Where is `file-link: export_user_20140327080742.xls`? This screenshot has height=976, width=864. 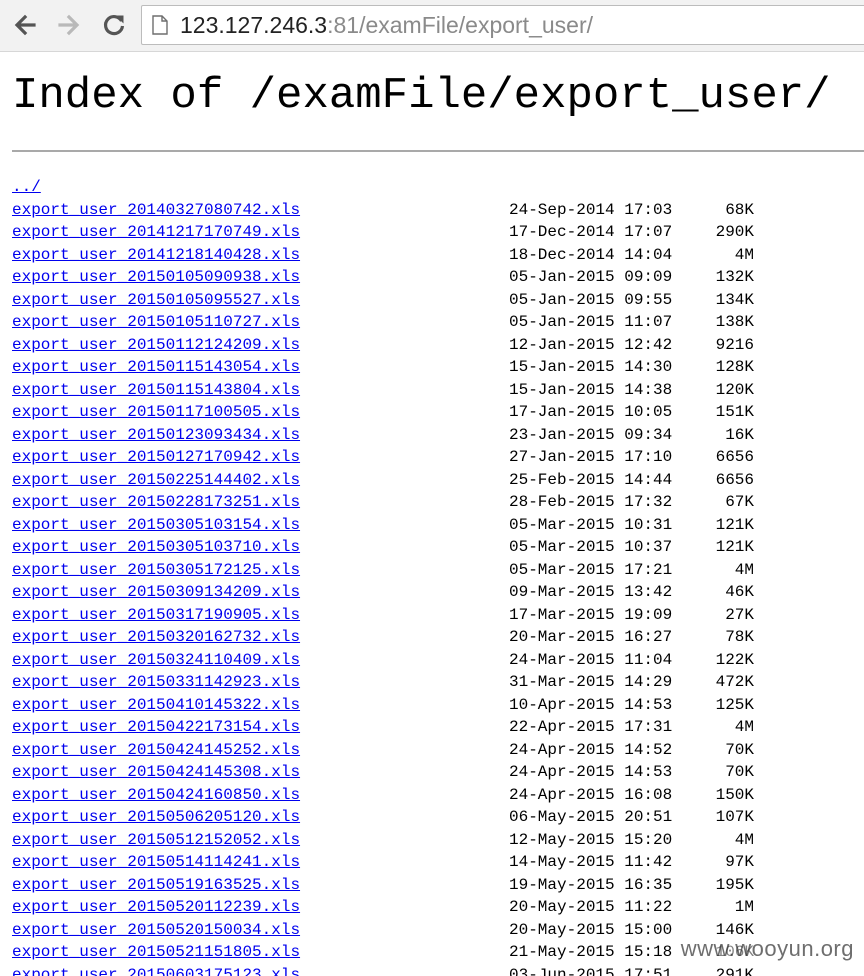 file-link: export_user_20140327080742.xls is located at coordinates (156, 210).